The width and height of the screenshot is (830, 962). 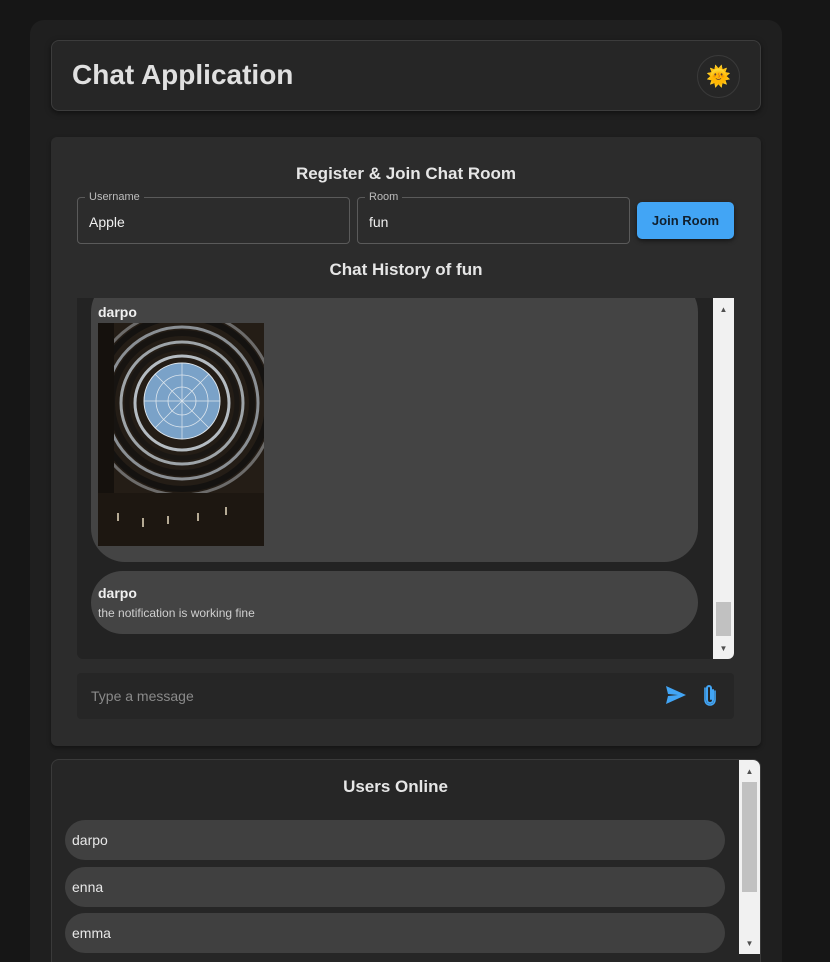 What do you see at coordinates (406, 269) in the screenshot?
I see `chat-history-title: Chat History of fun` at bounding box center [406, 269].